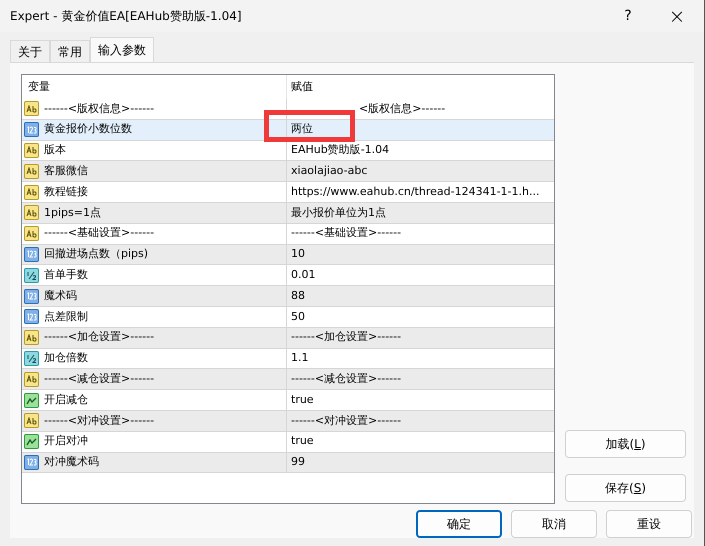 This screenshot has width=705, height=546. What do you see at coordinates (288, 400) in the screenshot?
I see `parameter-row: 开启减仓 true` at bounding box center [288, 400].